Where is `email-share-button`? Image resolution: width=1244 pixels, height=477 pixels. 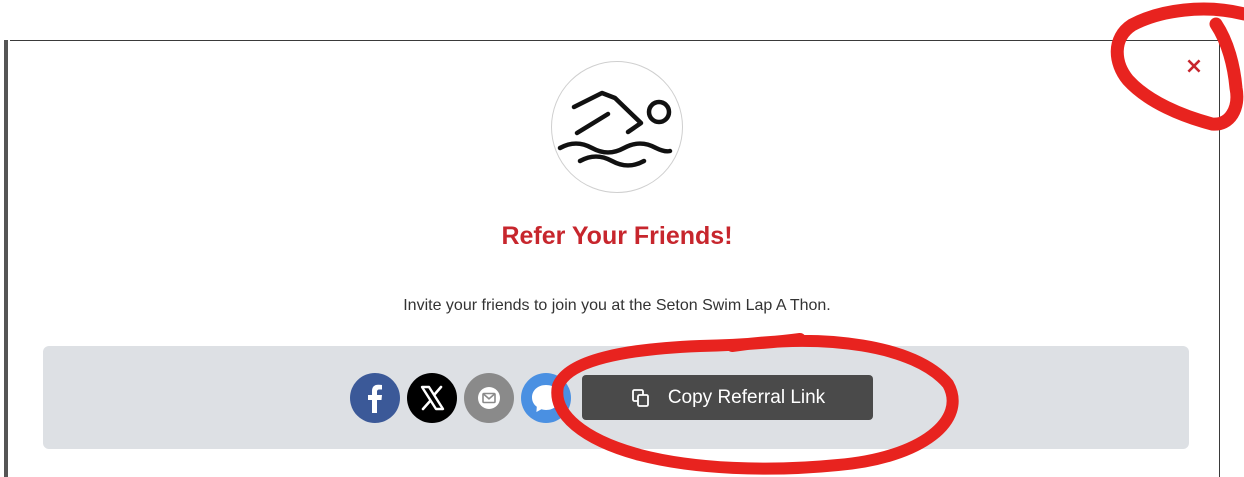
email-share-button is located at coordinates (489, 398).